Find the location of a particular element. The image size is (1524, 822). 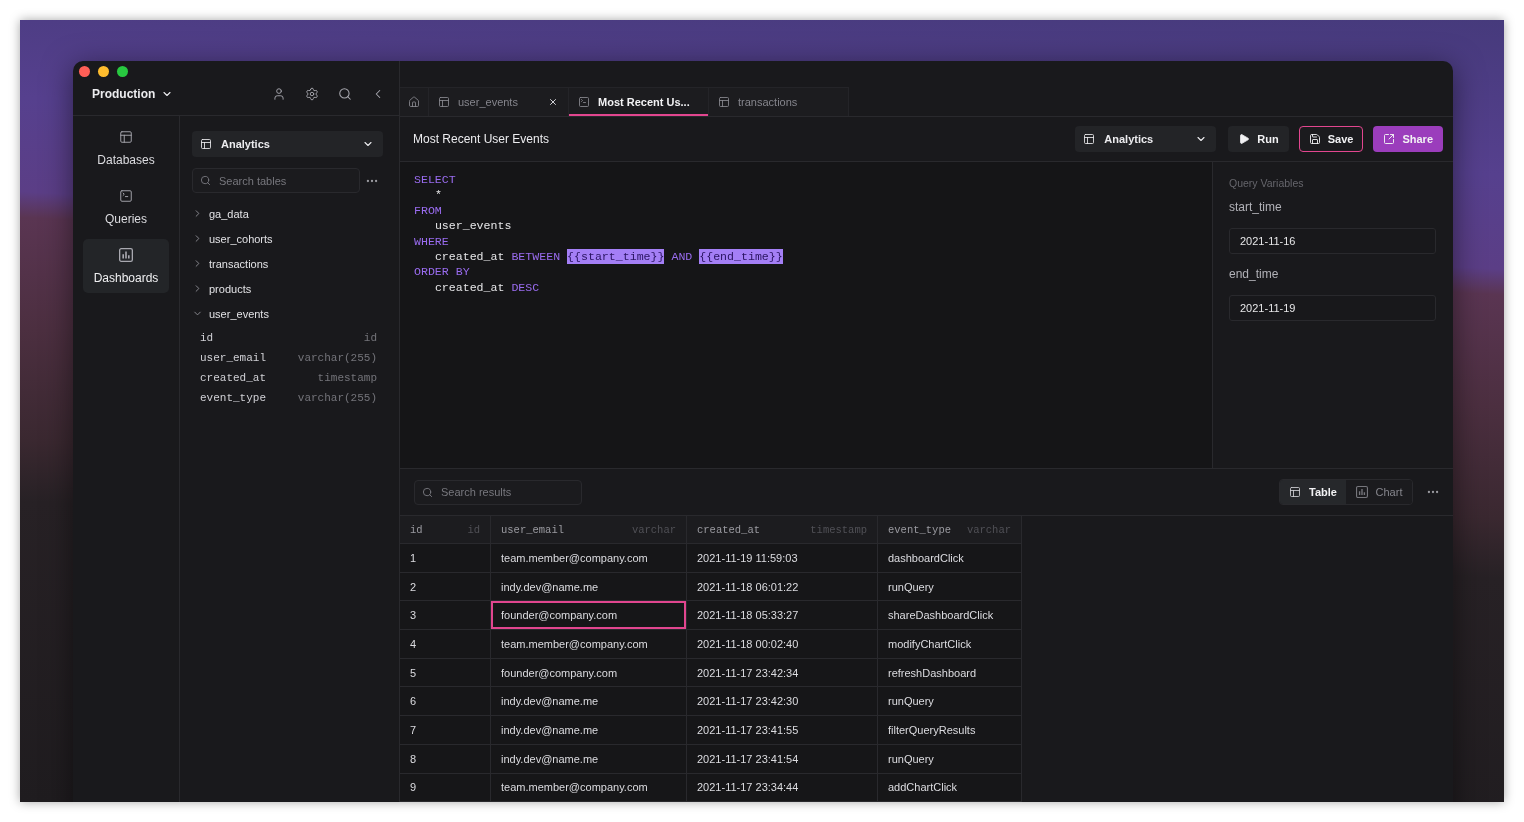

tab: transactions is located at coordinates (779, 101).